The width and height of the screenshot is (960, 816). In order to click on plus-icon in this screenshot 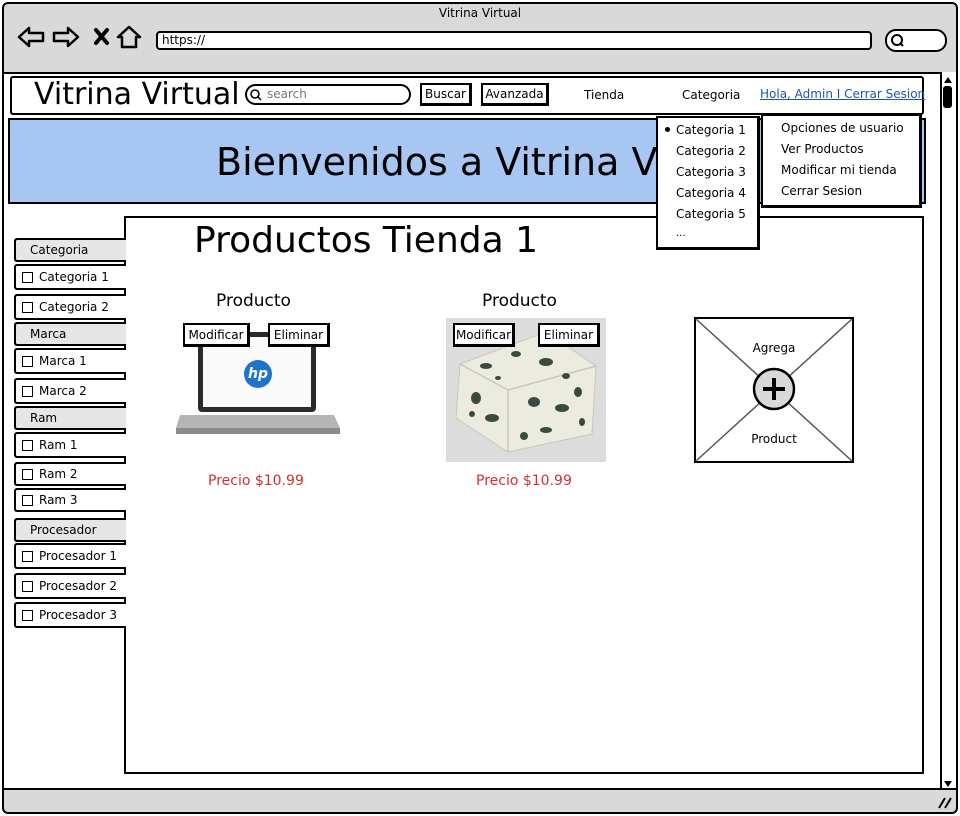, I will do `click(774, 389)`.